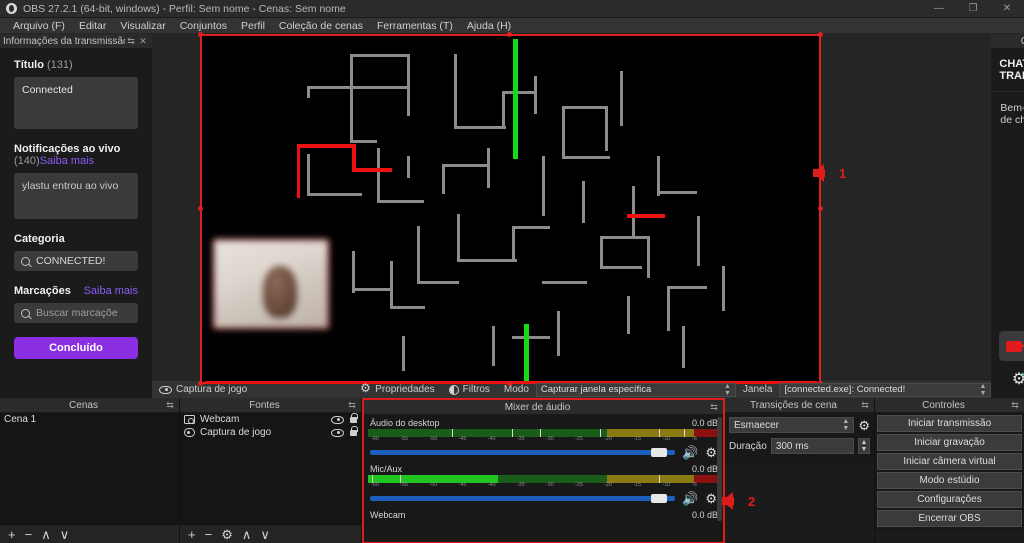 This screenshot has height=543, width=1024. Describe the element at coordinates (203, 26) in the screenshot. I see `menu-conjuntos: Conjuntos` at that location.